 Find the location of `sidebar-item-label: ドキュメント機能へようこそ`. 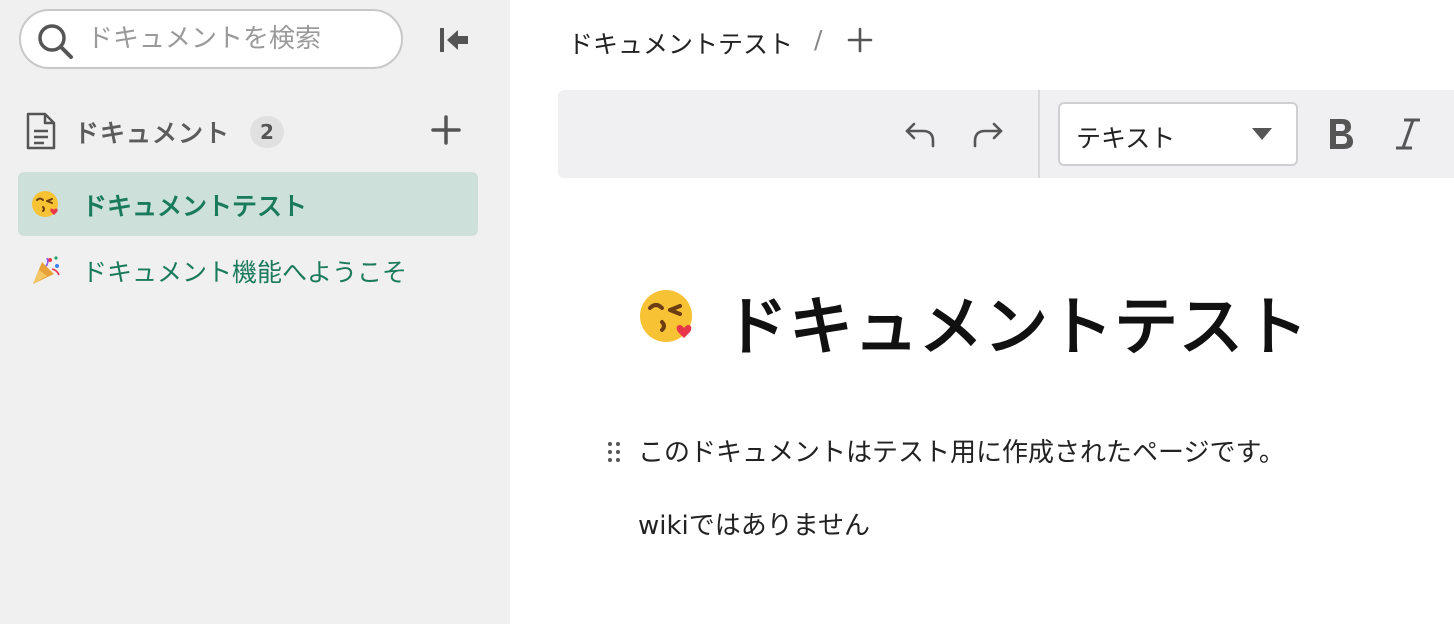

sidebar-item-label: ドキュメント機能へようこそ is located at coordinates (245, 272).